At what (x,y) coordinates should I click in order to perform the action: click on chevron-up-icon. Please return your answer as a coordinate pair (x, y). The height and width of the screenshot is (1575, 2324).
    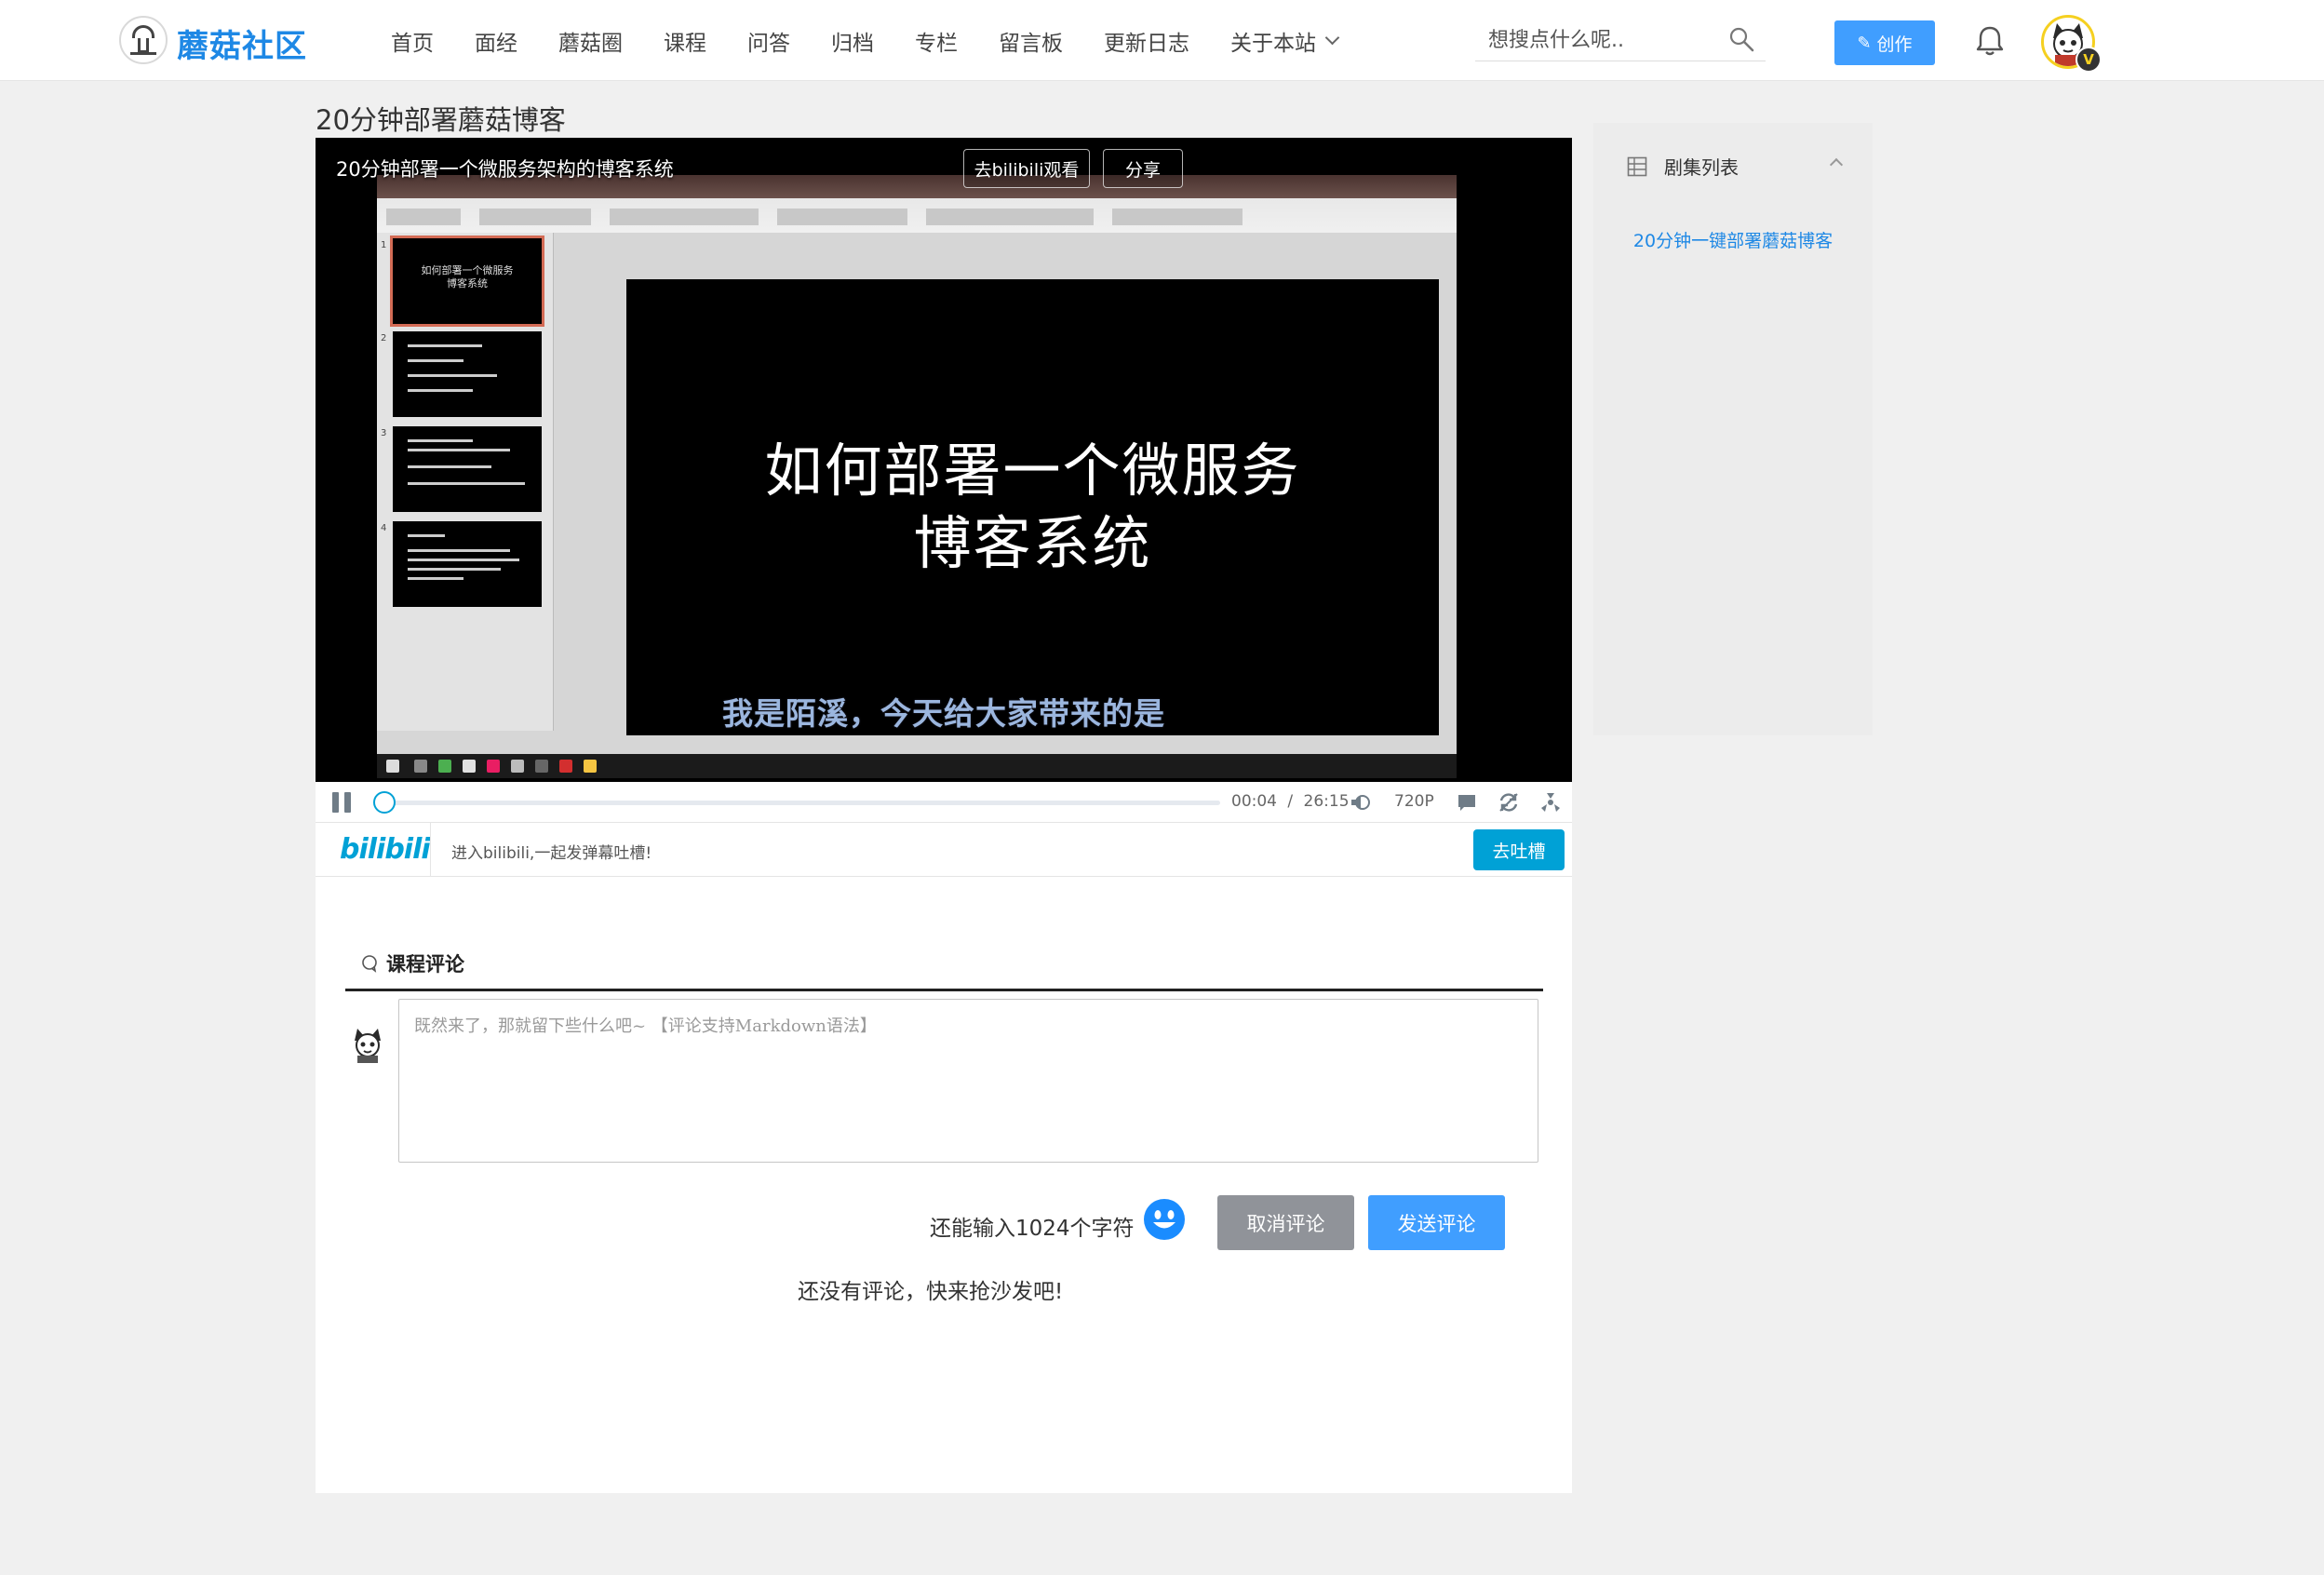
    Looking at the image, I should click on (1836, 164).